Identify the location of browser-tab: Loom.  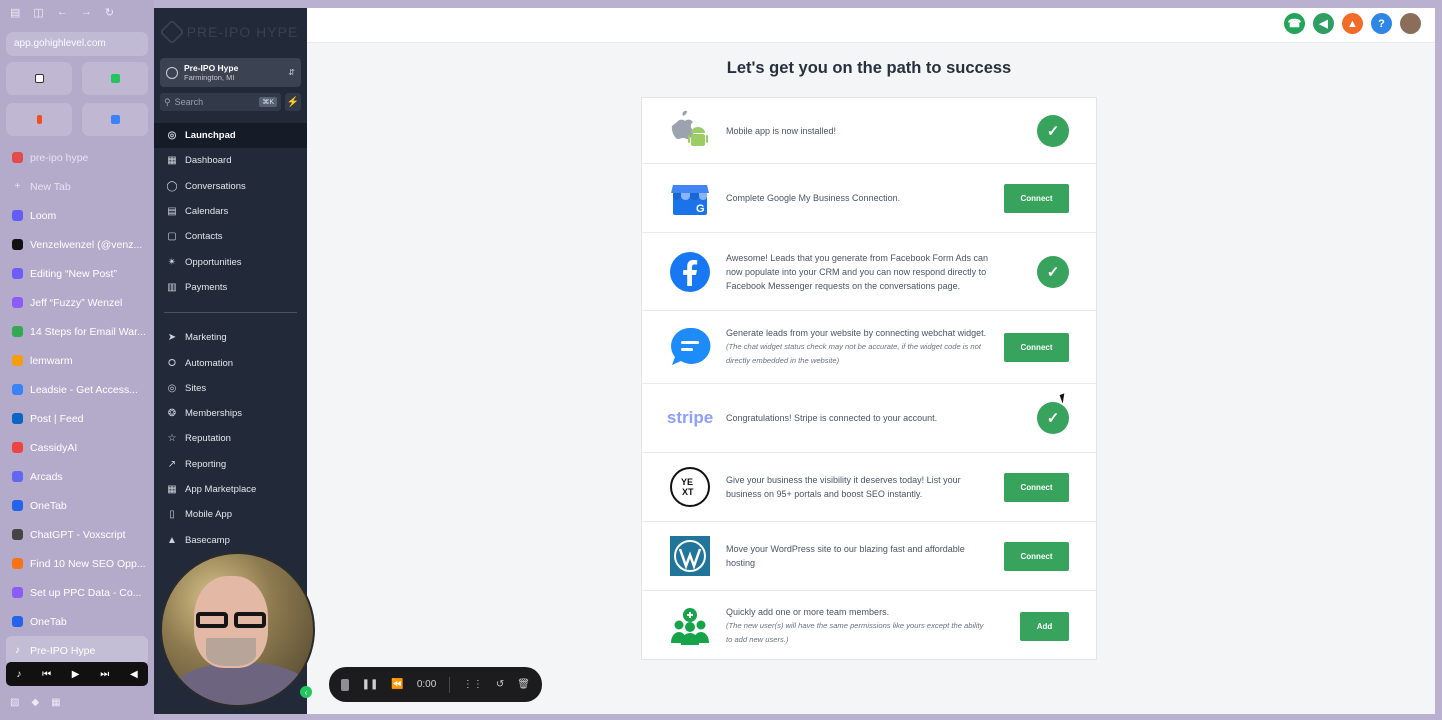
(77, 215).